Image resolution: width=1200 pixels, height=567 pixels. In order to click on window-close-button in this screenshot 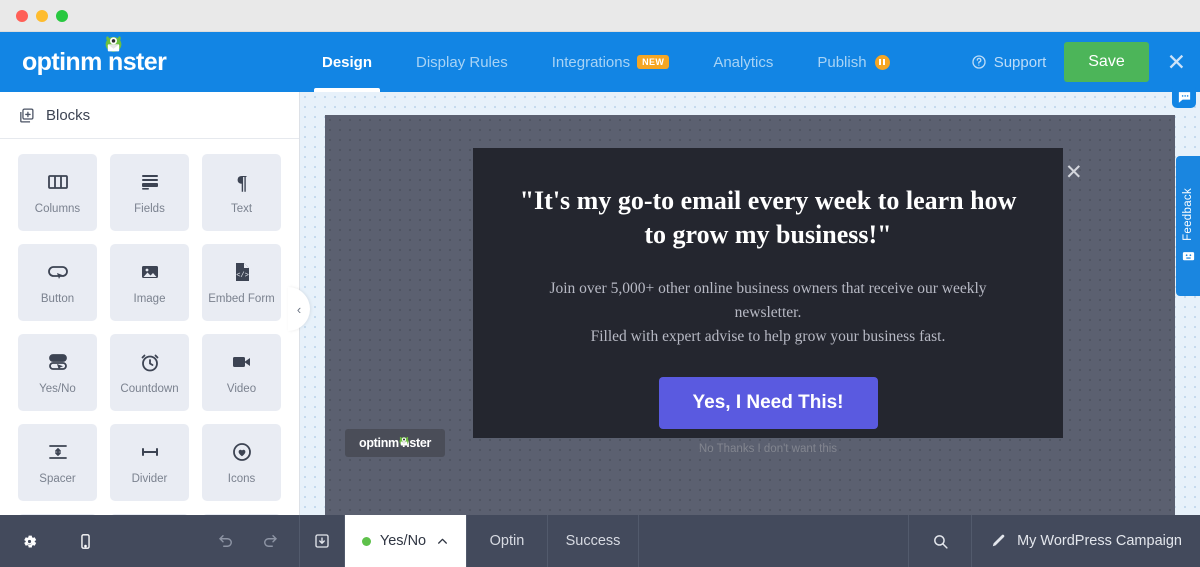, I will do `click(22, 15)`.